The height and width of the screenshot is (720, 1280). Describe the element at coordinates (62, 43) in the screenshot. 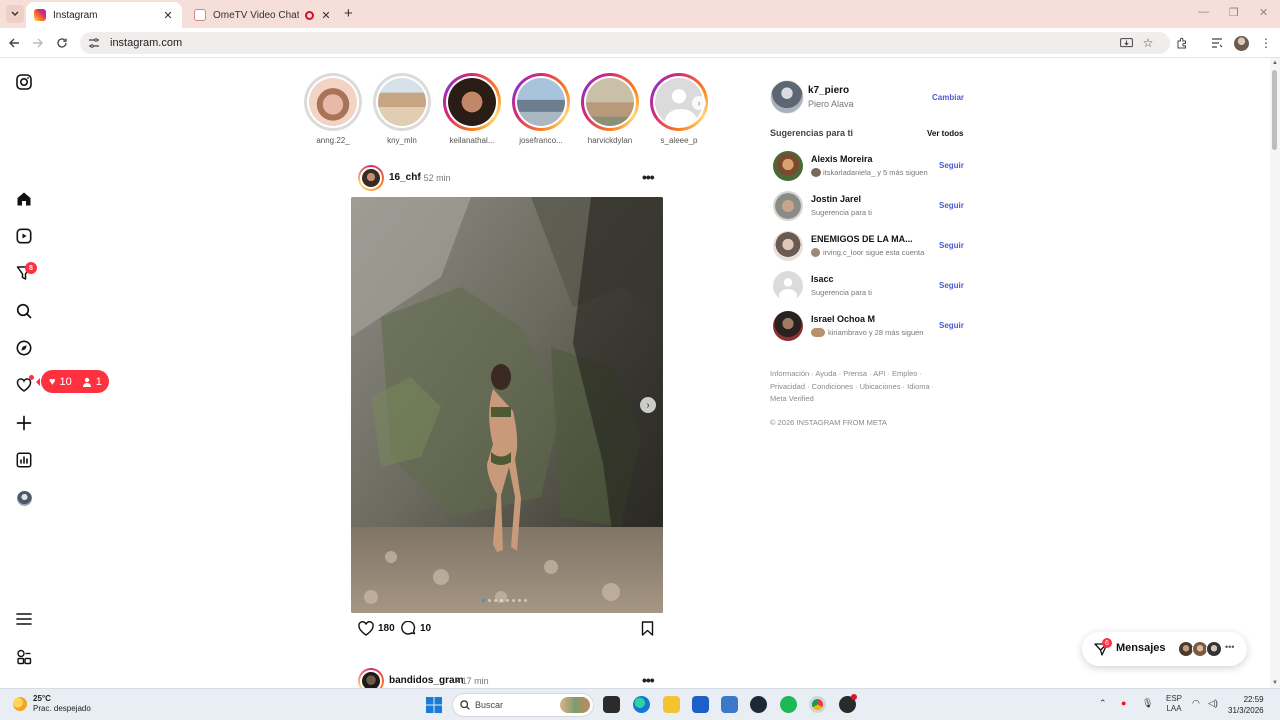

I see `reload-icon` at that location.